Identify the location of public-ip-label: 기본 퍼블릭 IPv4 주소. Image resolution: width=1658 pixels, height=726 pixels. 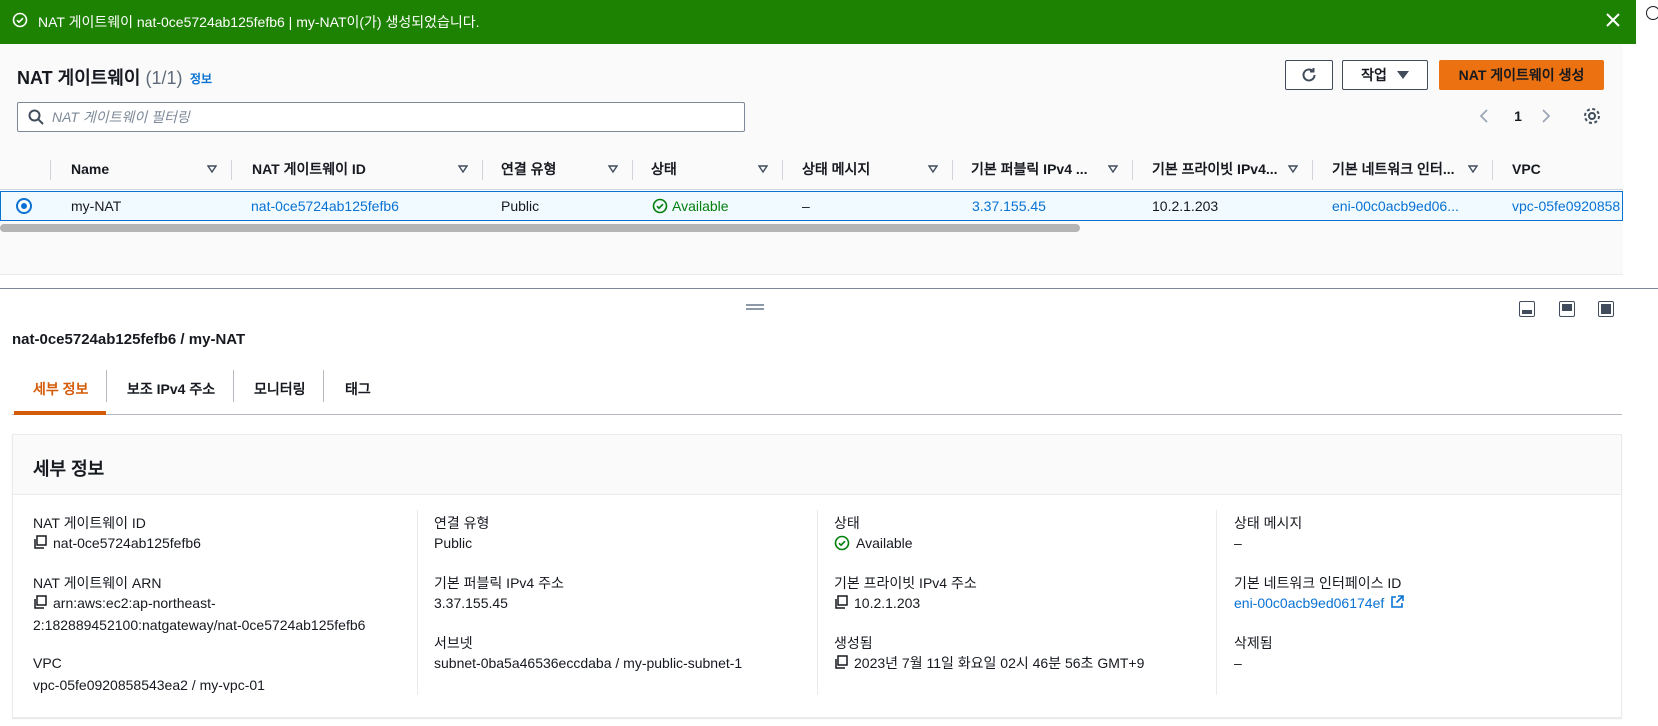
(499, 583).